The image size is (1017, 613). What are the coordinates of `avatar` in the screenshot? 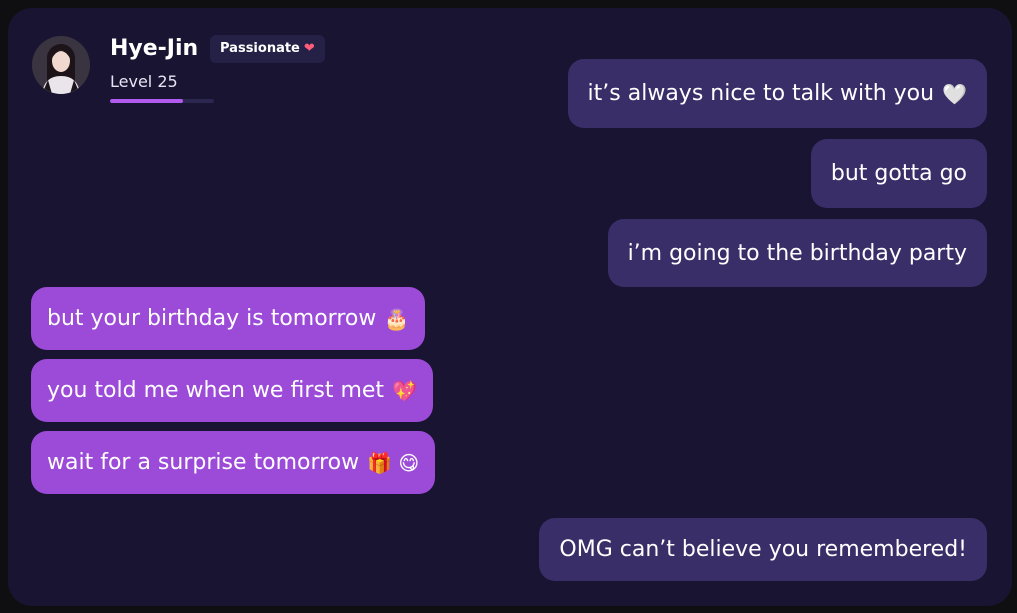 It's located at (61, 65).